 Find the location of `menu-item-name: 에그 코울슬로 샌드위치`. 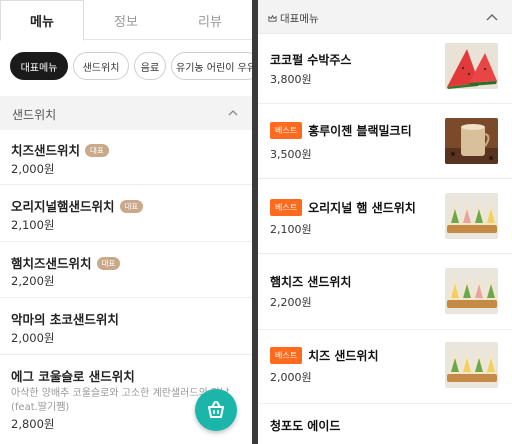

menu-item-name: 에그 코울슬로 샌드위치 is located at coordinates (73, 375).